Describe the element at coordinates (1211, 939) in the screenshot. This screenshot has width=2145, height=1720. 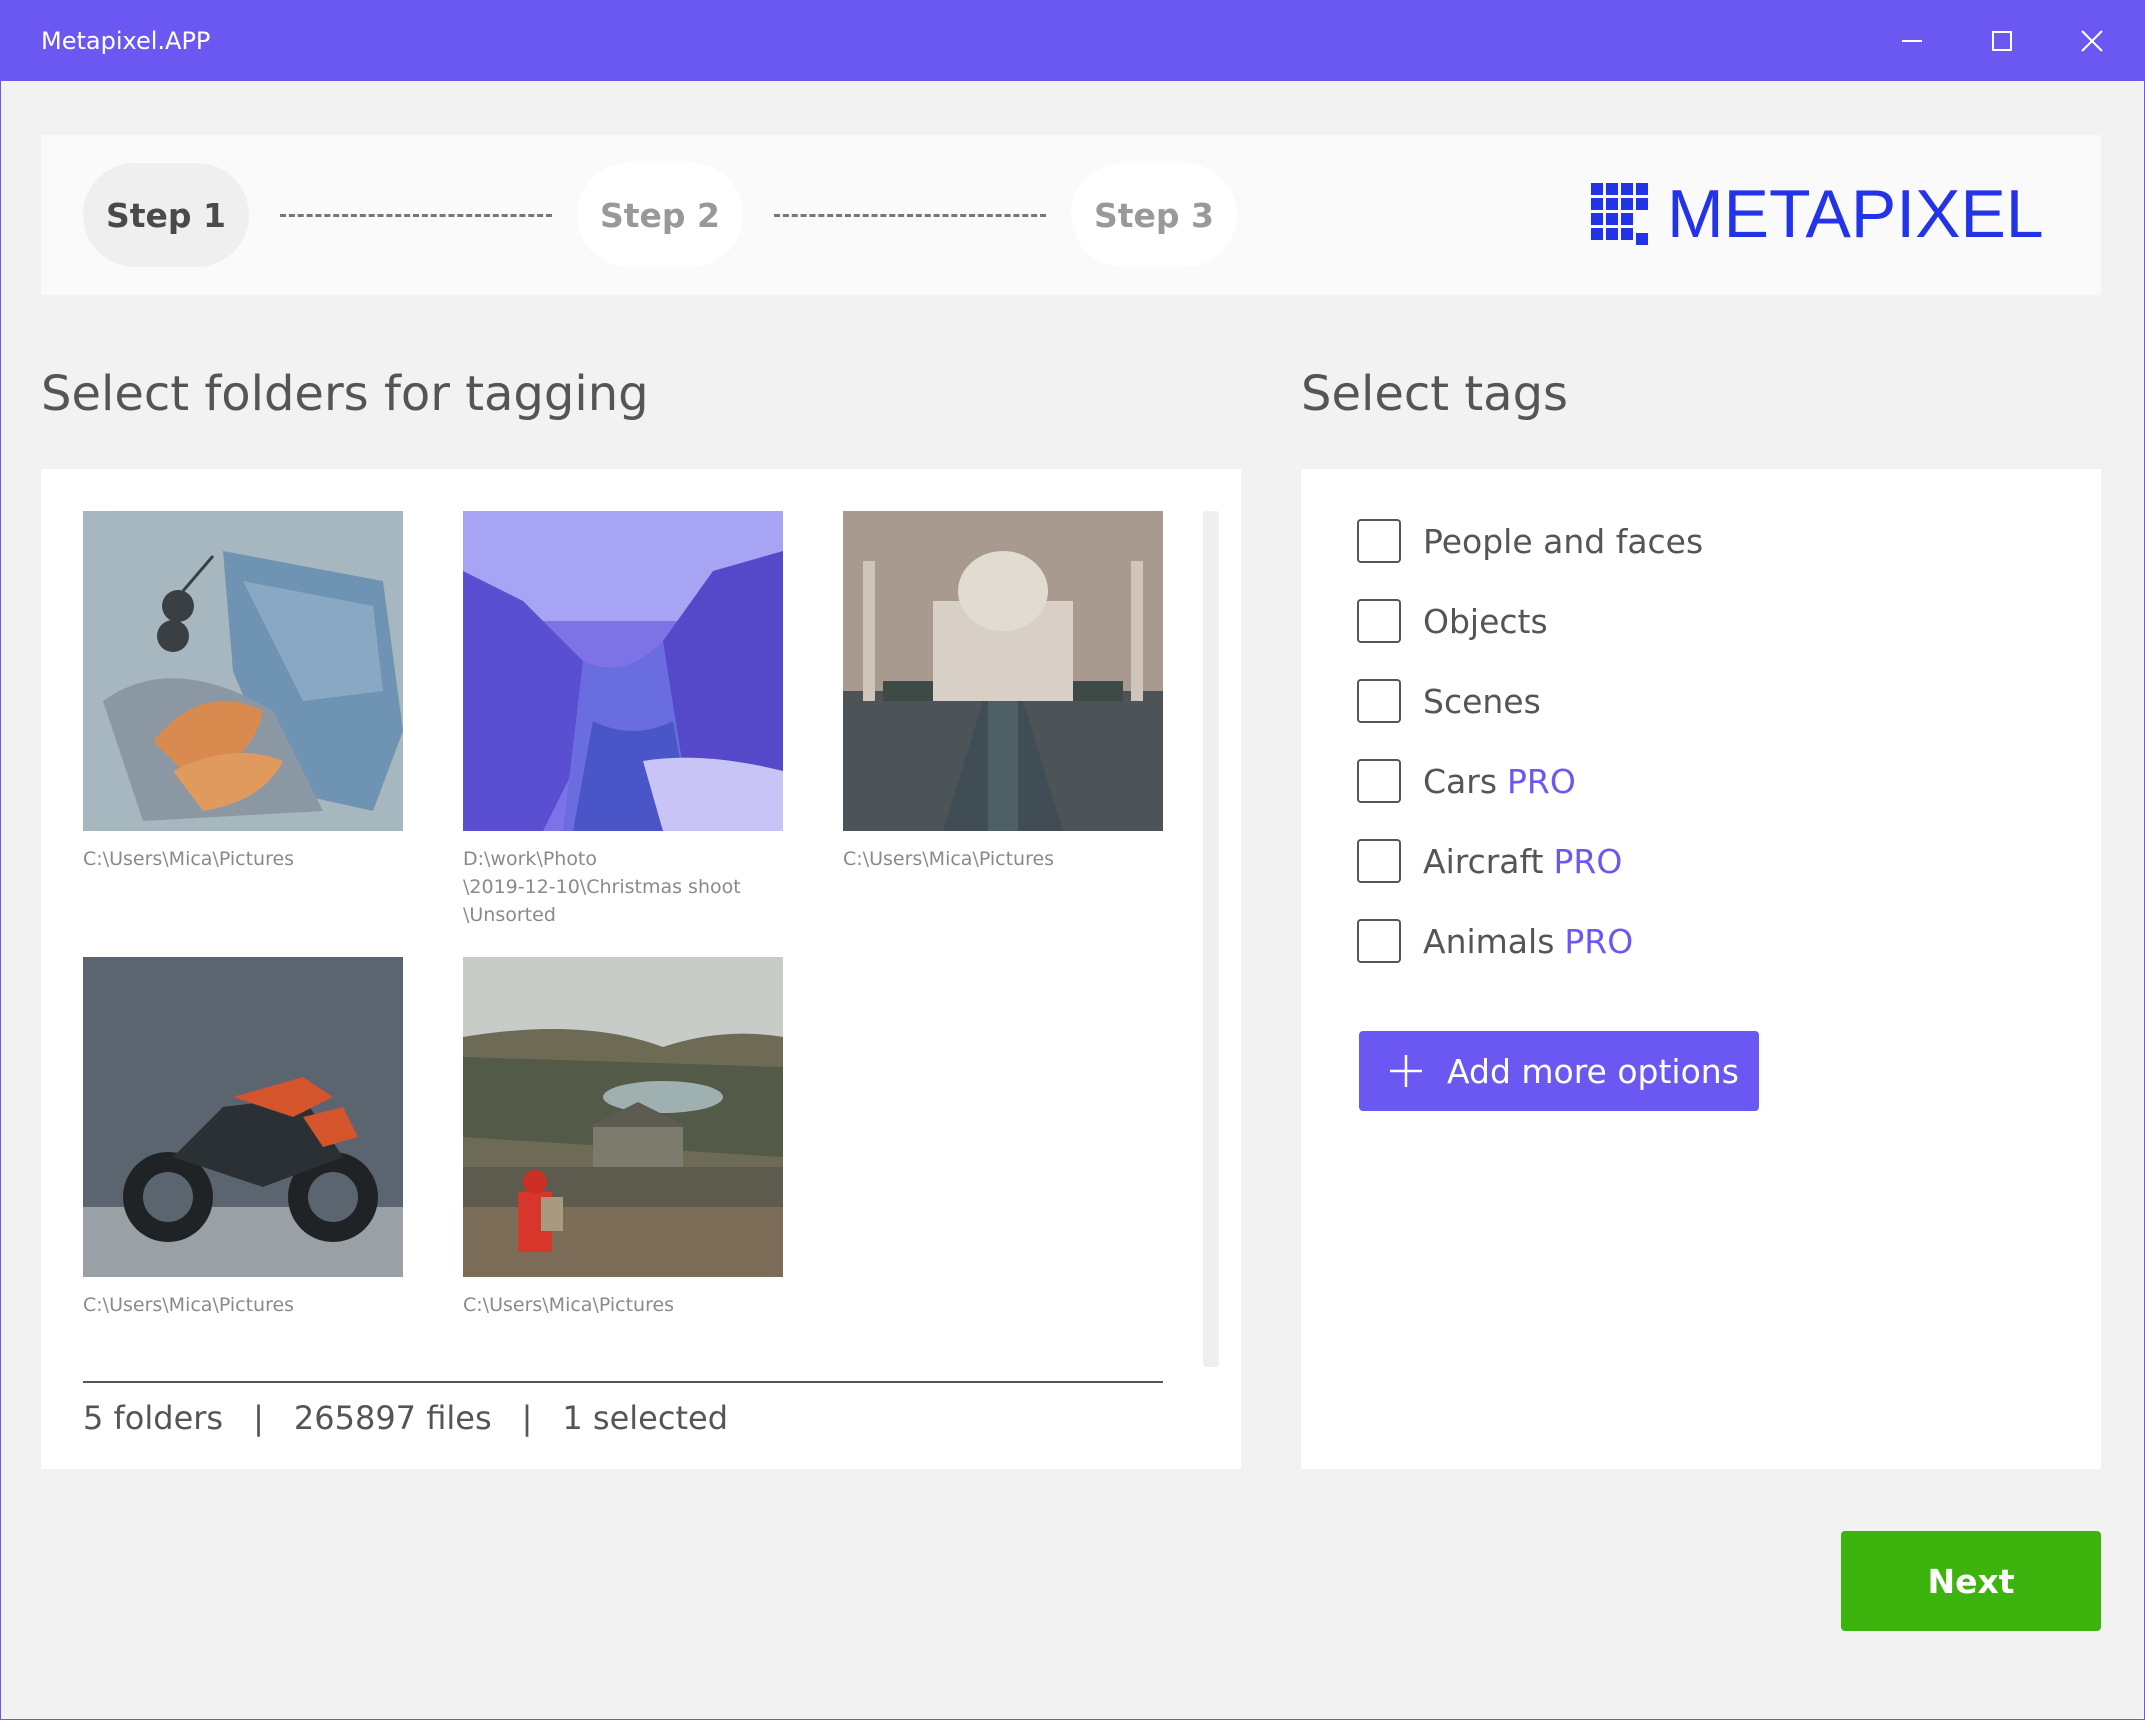
I see `folders-scrollbar` at that location.